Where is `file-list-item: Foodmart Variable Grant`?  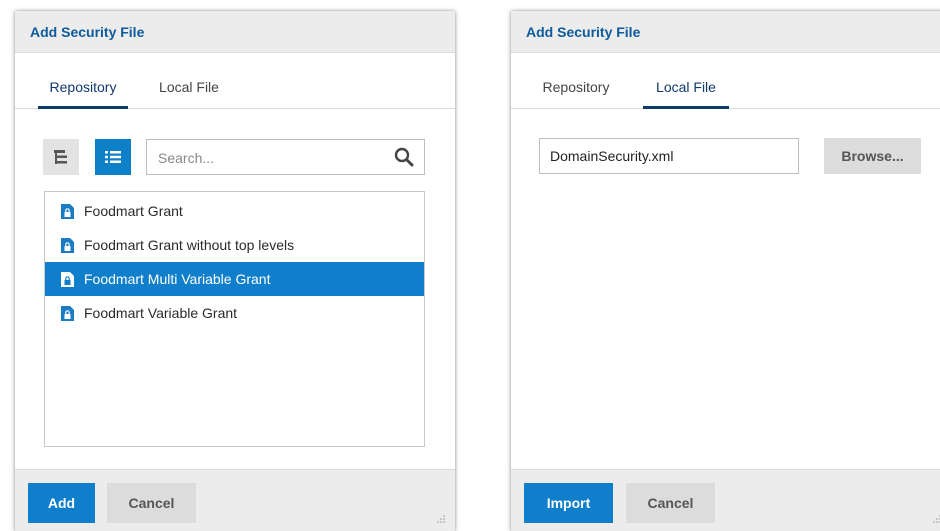 file-list-item: Foodmart Variable Grant is located at coordinates (234, 313).